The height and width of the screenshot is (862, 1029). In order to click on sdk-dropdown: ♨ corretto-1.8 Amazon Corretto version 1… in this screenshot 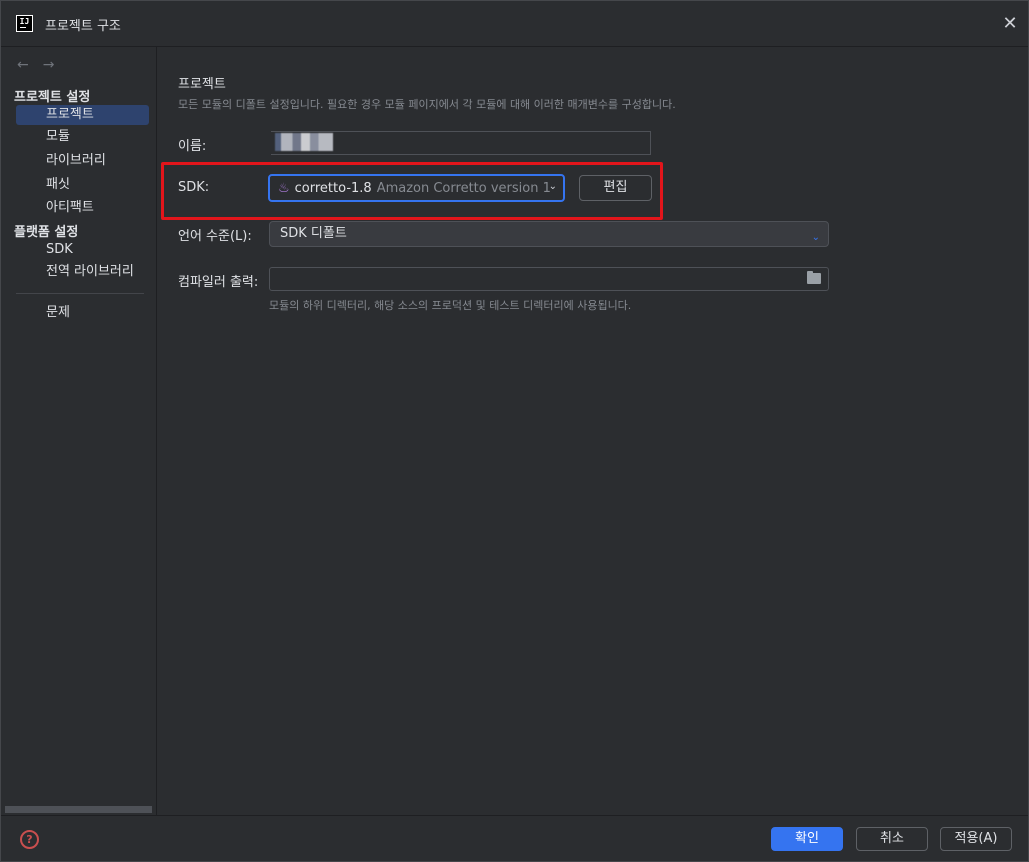, I will do `click(416, 188)`.